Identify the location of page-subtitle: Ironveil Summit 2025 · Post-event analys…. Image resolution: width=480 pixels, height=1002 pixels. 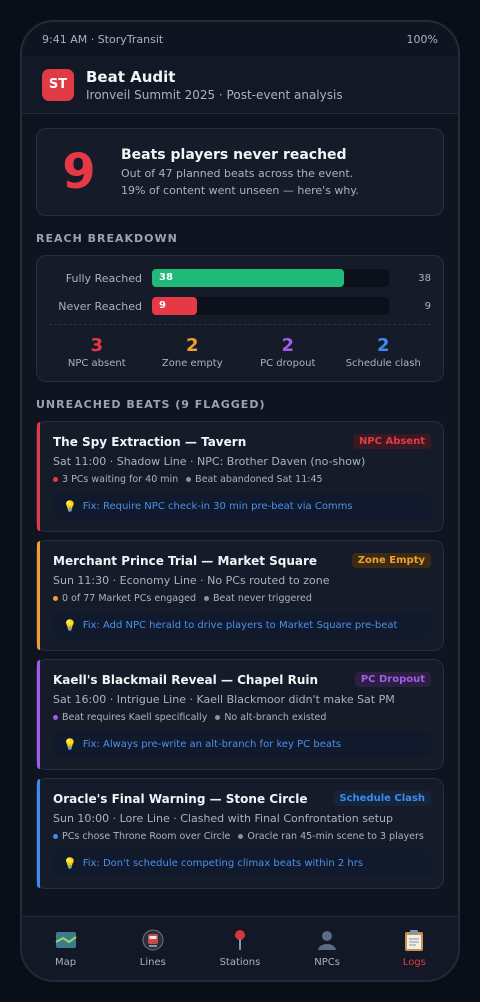
(214, 94).